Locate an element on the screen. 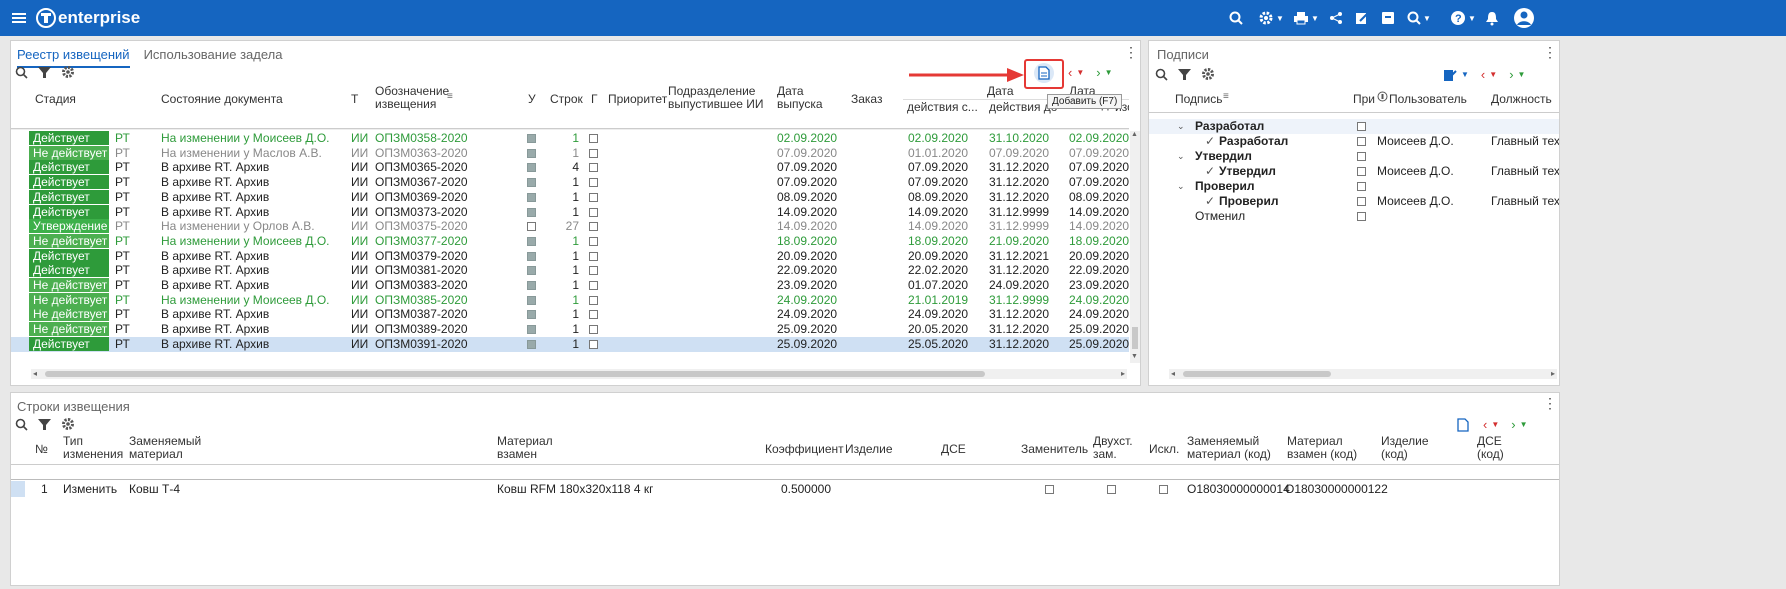  col-material-code: Материал взамен (код) is located at coordinates (1327, 448).